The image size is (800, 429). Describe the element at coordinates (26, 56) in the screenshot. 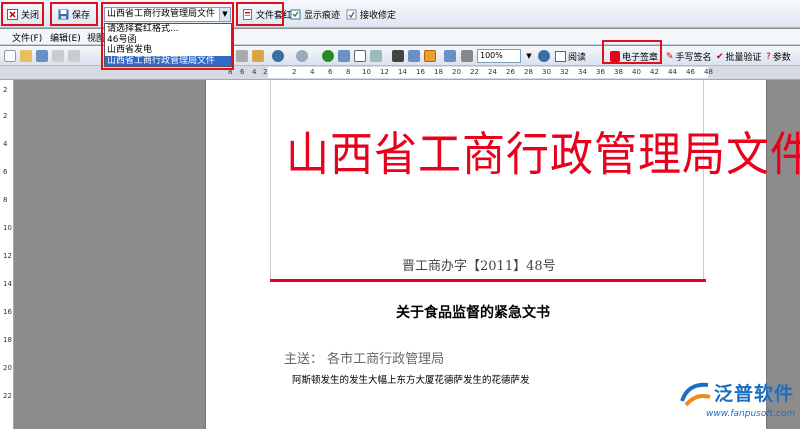

I see `open-folder-icon` at that location.